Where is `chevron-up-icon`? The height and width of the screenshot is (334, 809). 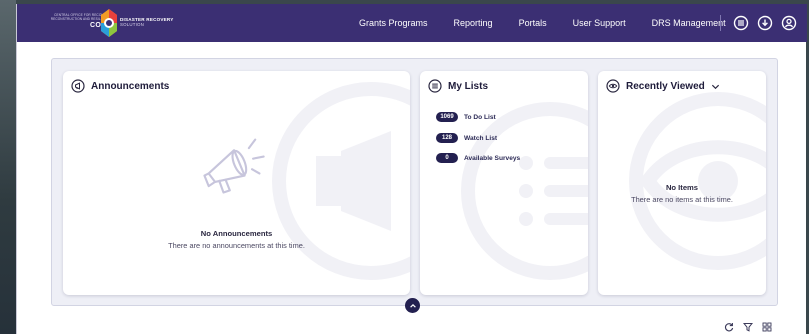
chevron-up-icon is located at coordinates (412, 305).